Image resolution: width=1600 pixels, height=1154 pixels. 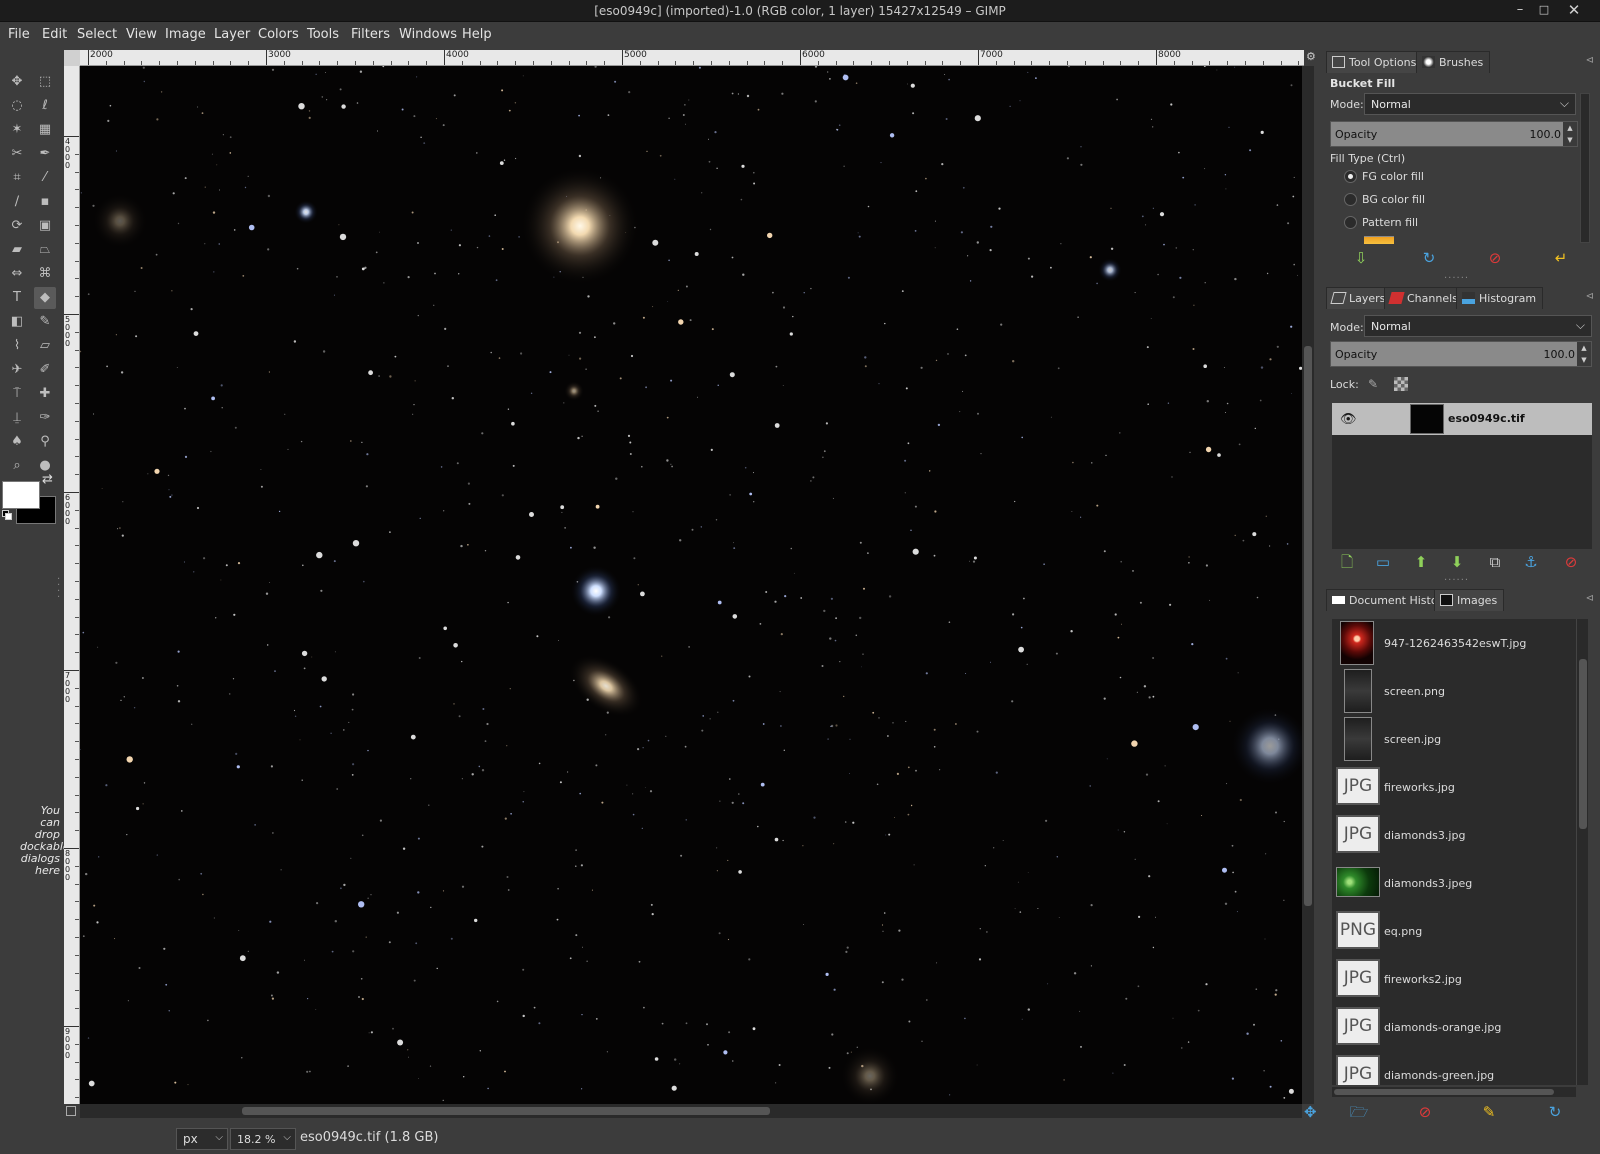 I want to click on bucket-fill-tool-icon: ◆, so click(x=45, y=298).